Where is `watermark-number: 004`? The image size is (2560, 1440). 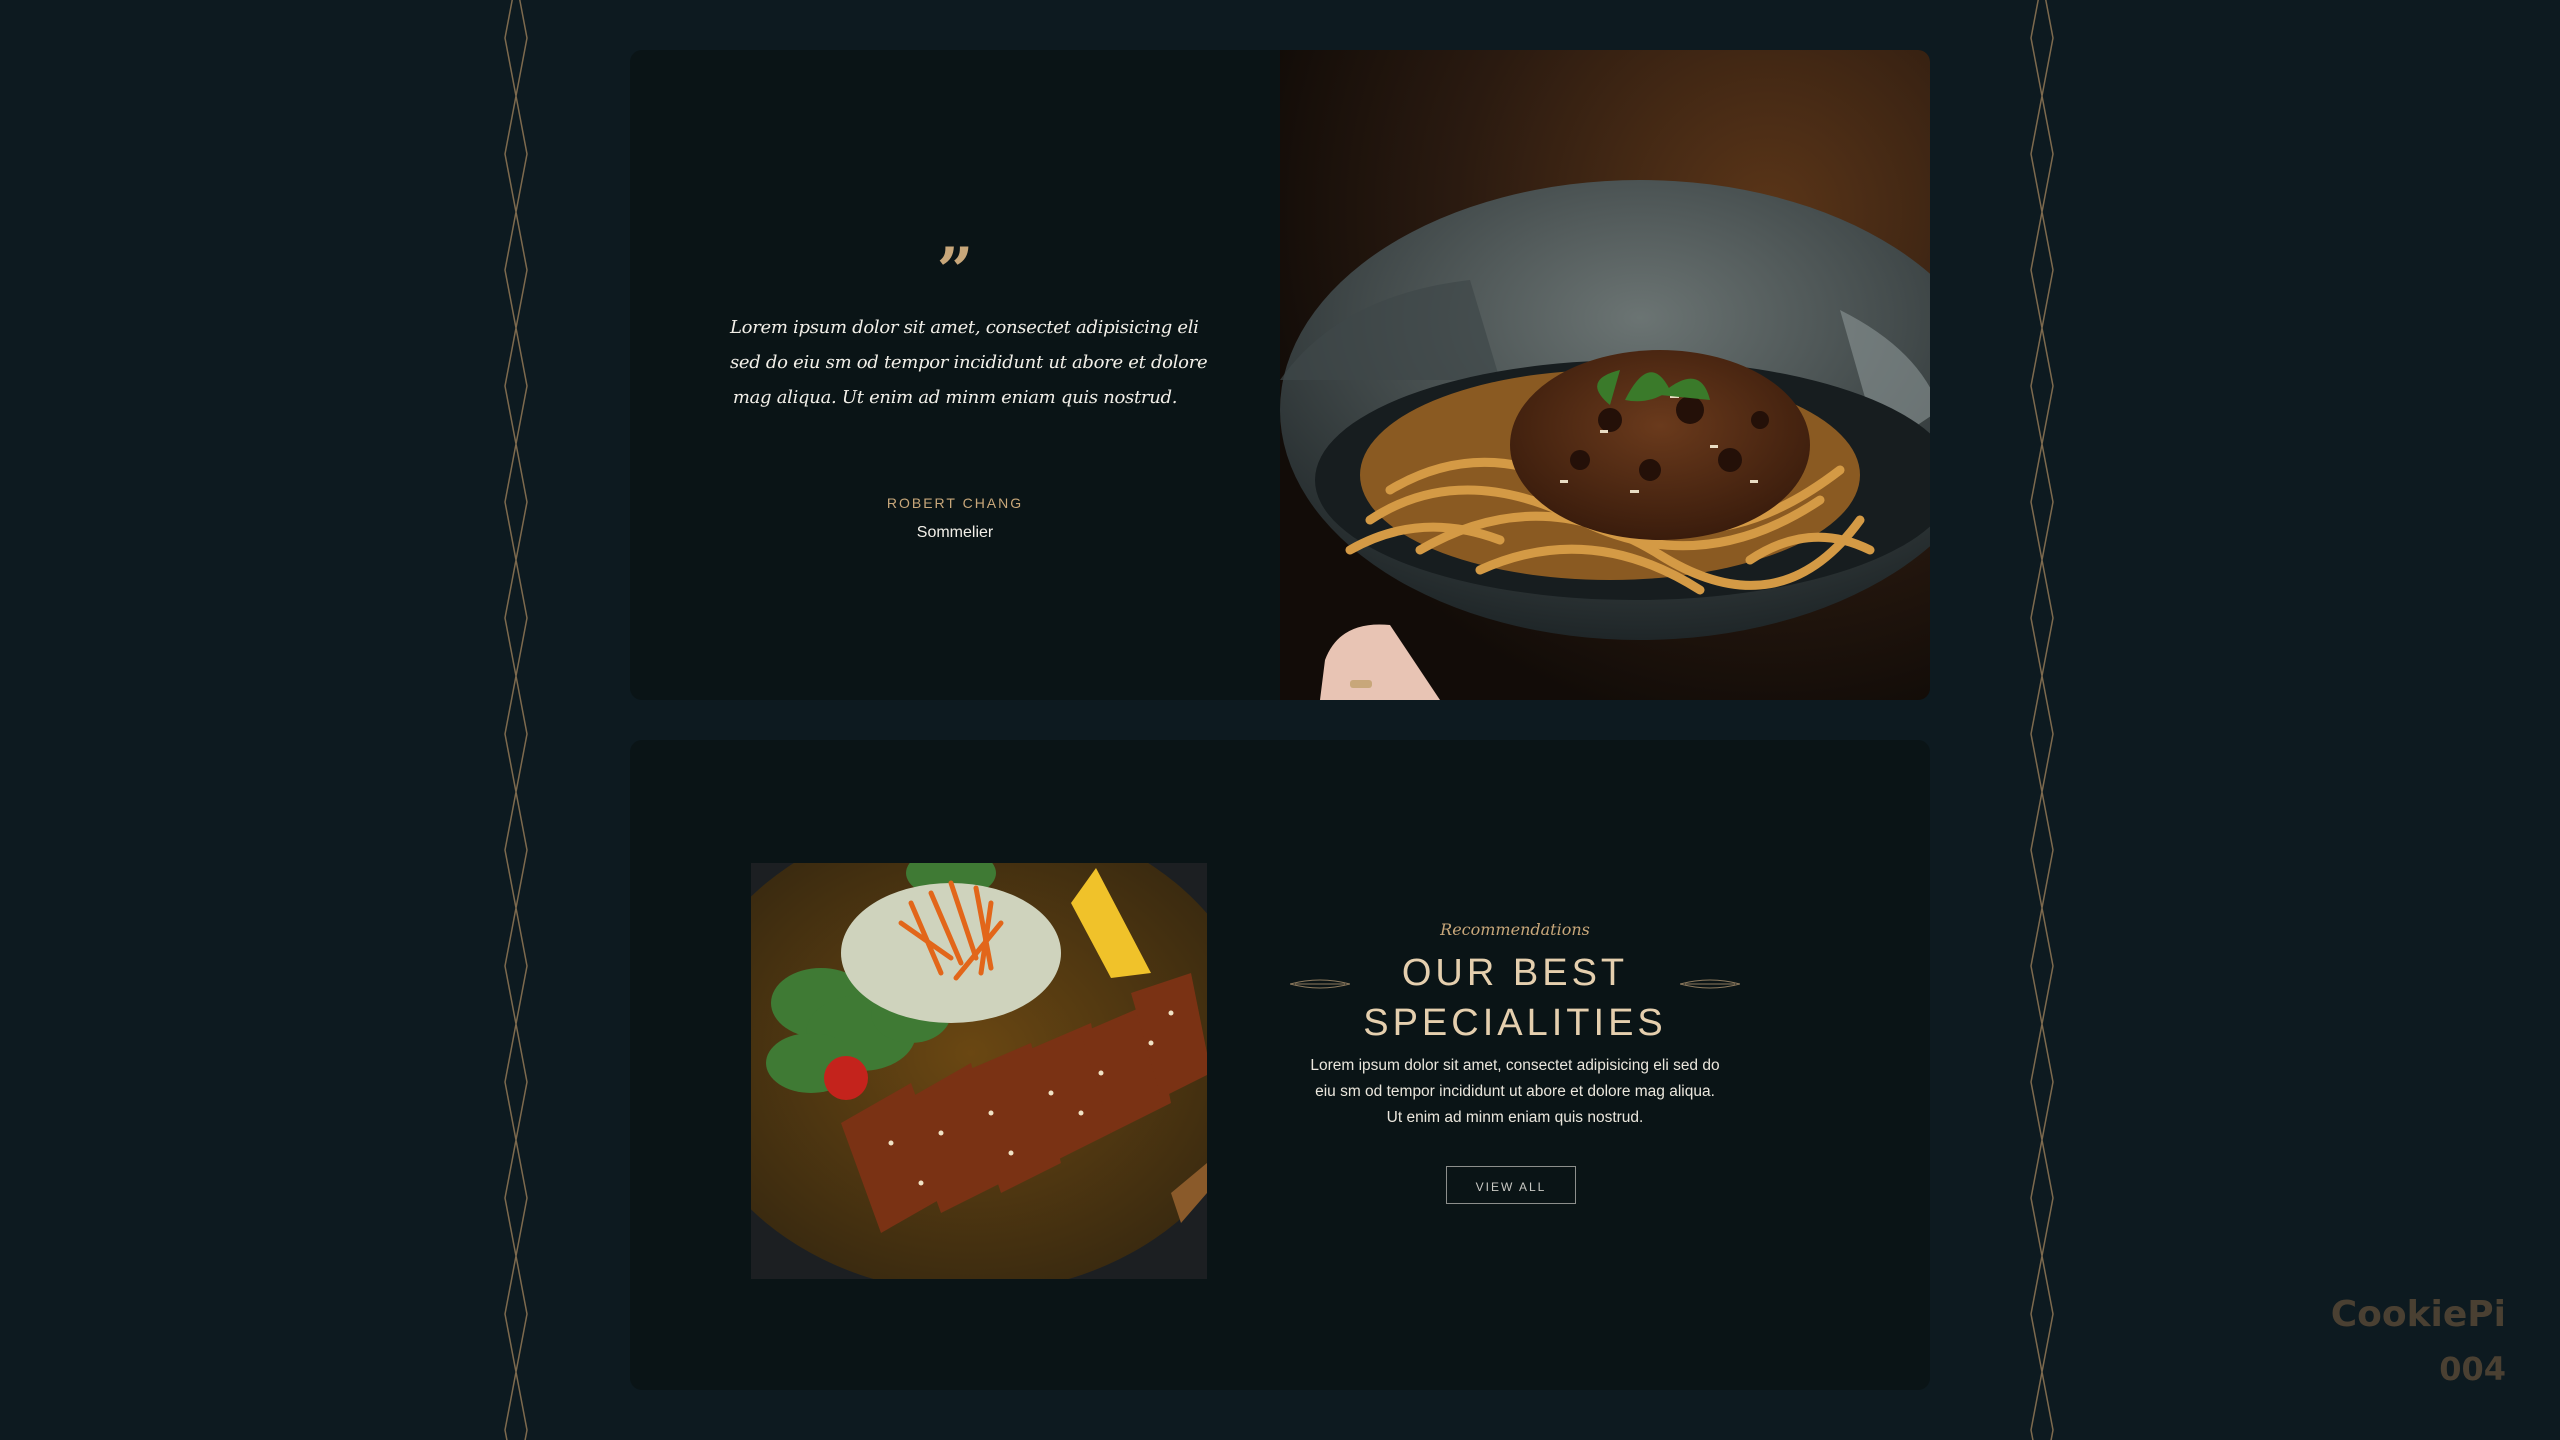
watermark-number: 004 is located at coordinates (2472, 1369).